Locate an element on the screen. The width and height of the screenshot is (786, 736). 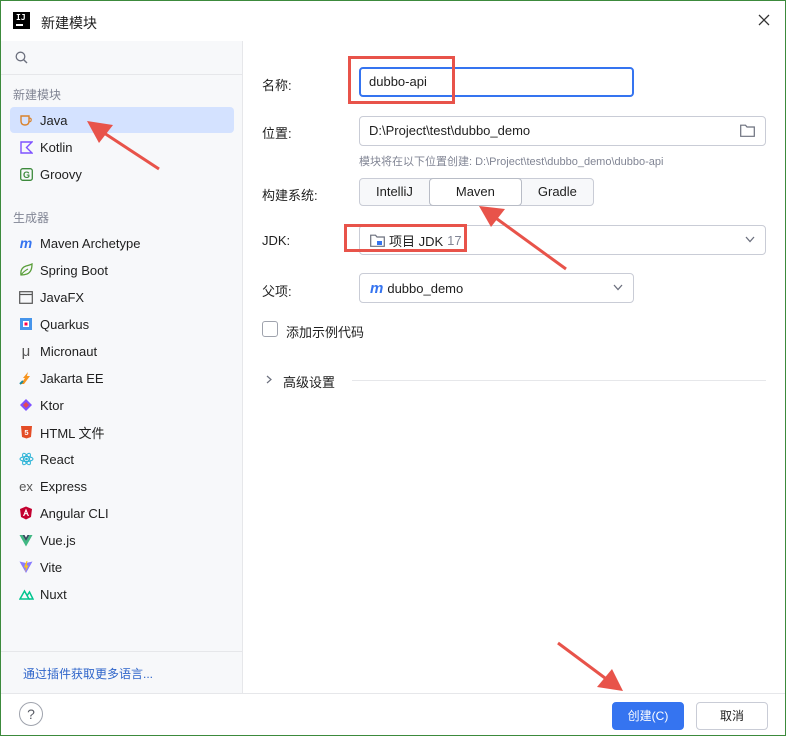
sidebar-item-nuxt: Nuxt is located at coordinates (122, 594).